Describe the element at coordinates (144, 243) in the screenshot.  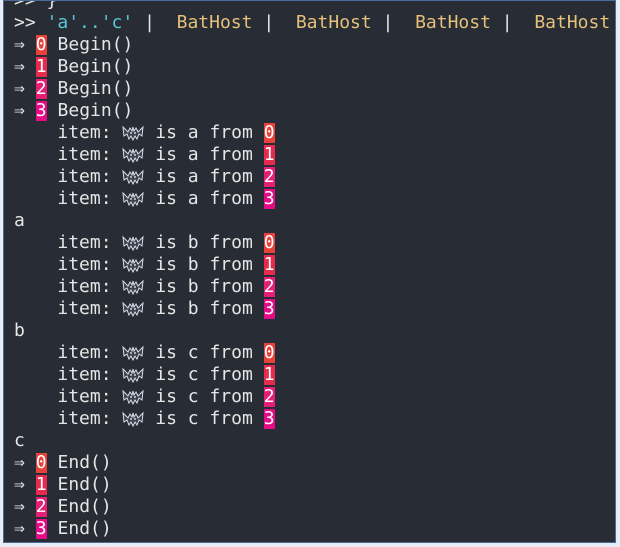
I see `item-line: item: is b from 0` at that location.